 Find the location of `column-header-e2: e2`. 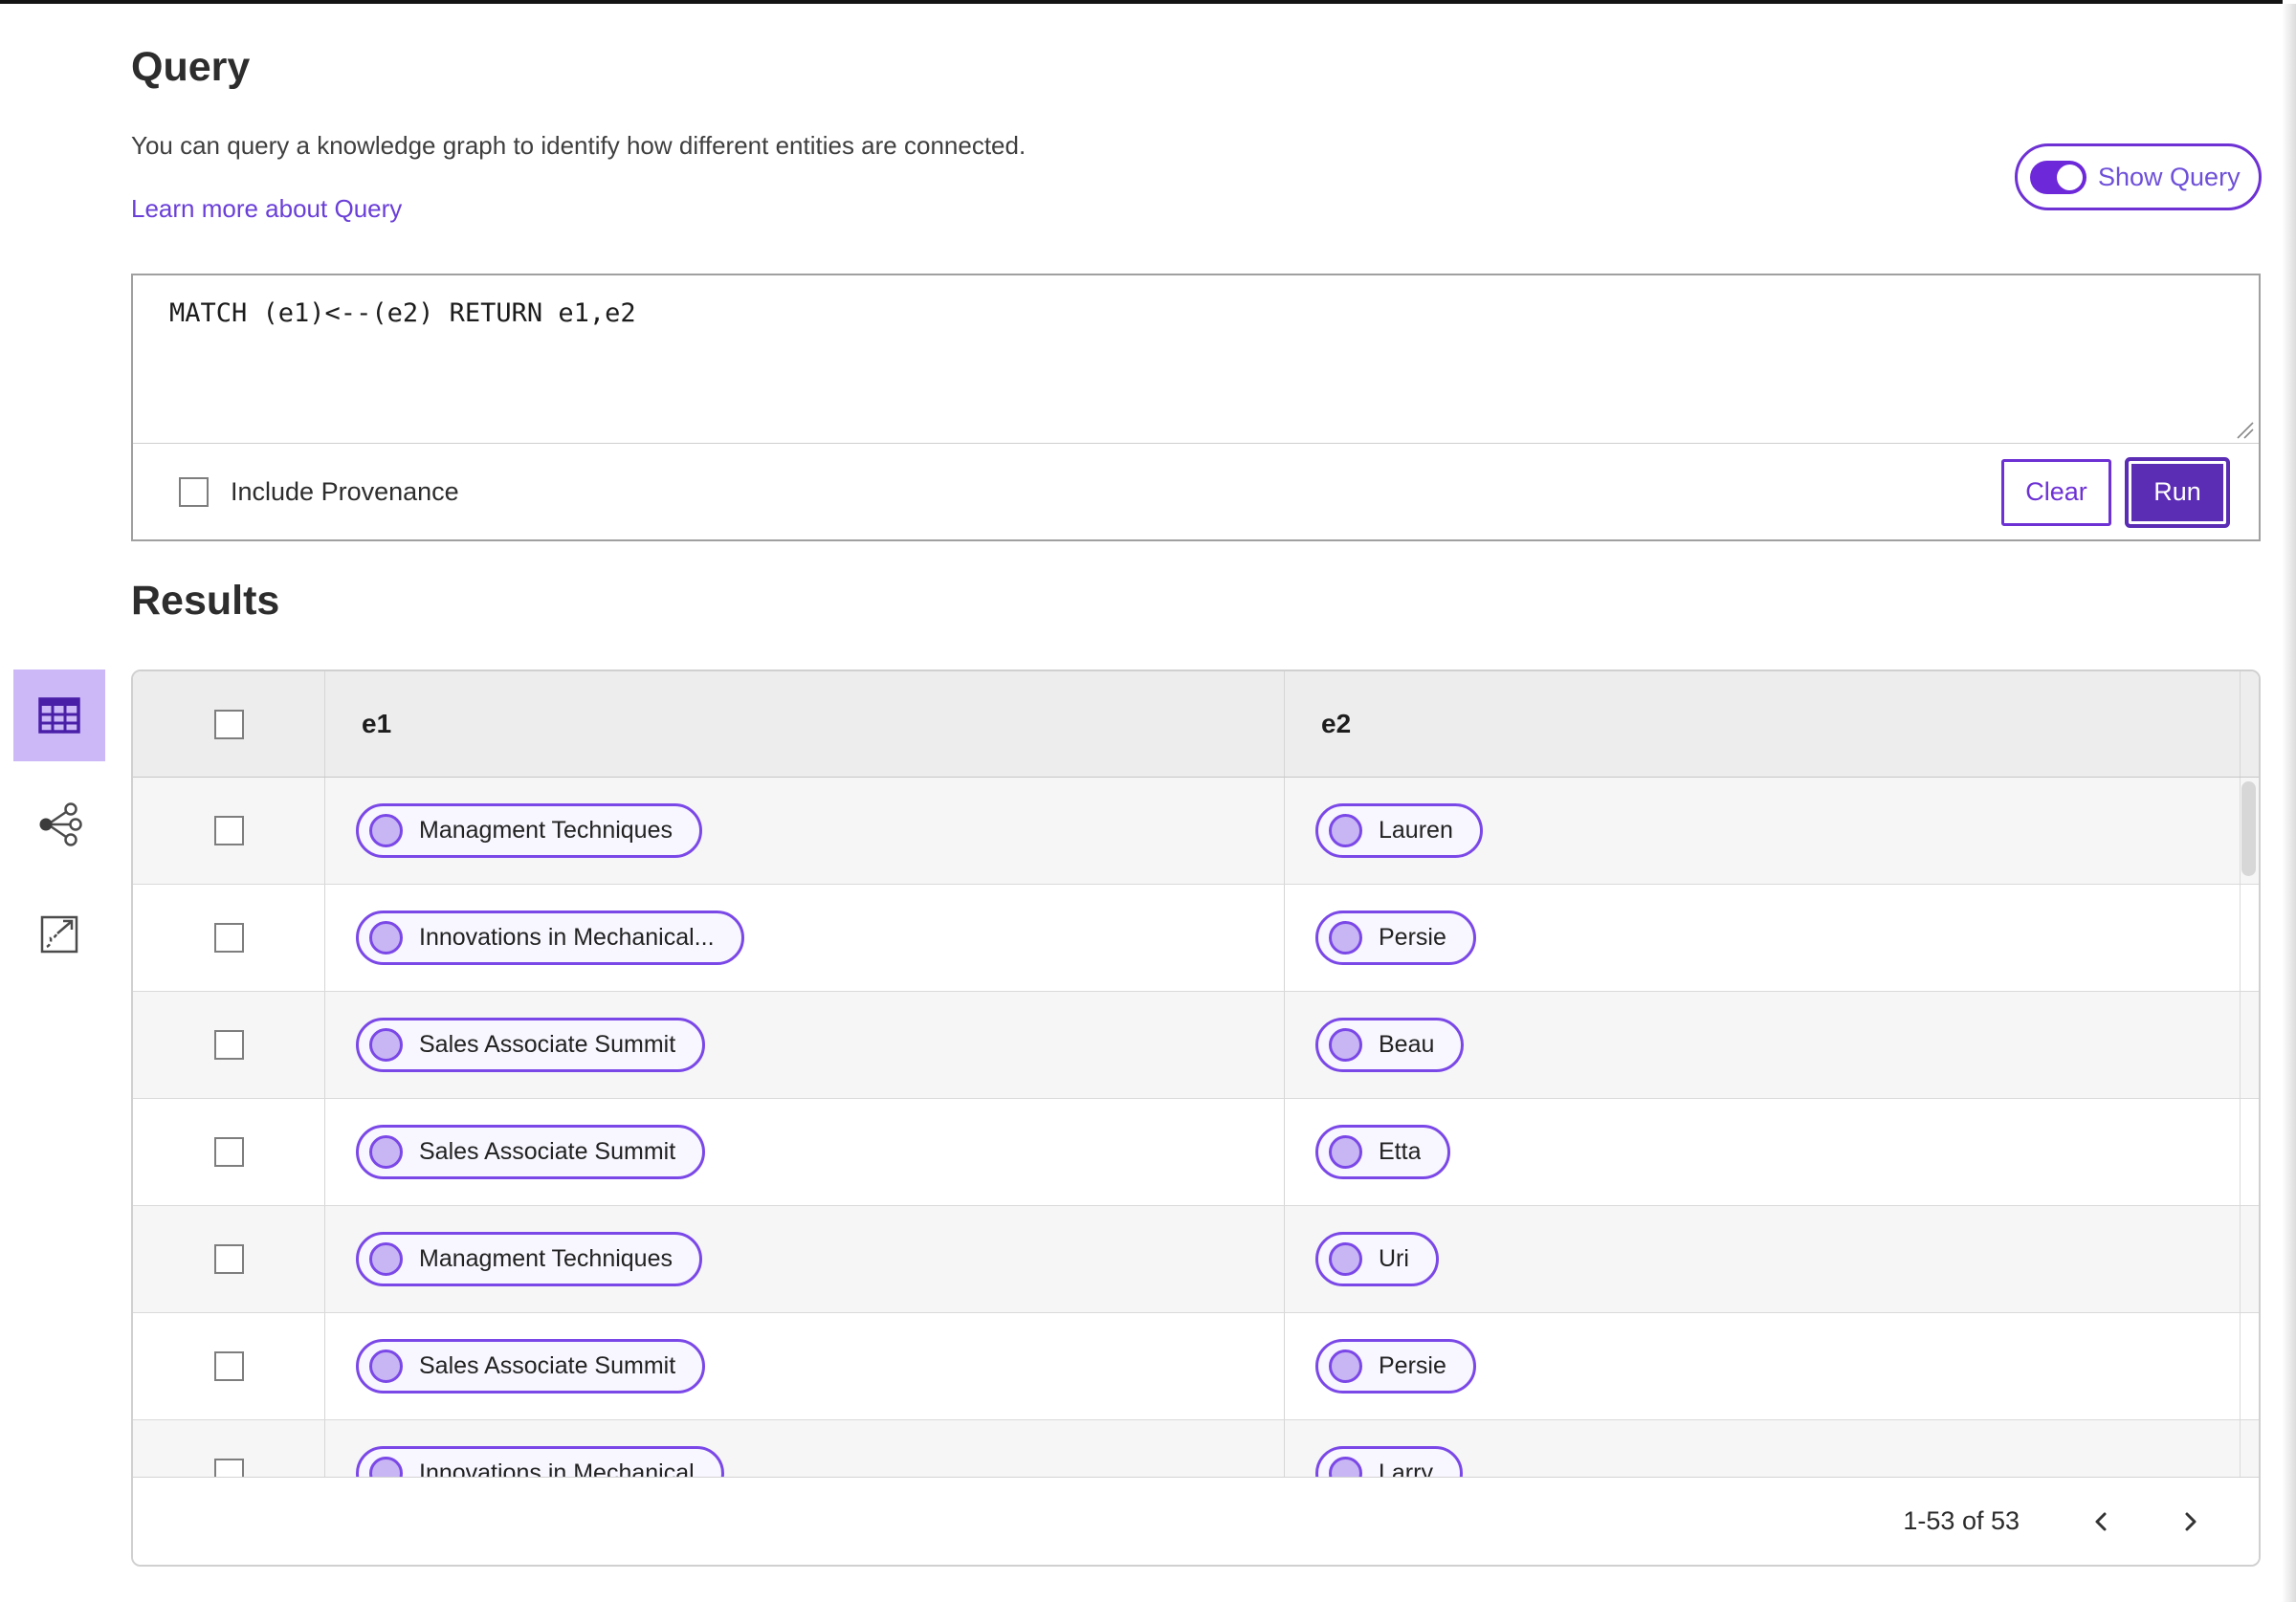

column-header-e2: e2 is located at coordinates (1336, 723).